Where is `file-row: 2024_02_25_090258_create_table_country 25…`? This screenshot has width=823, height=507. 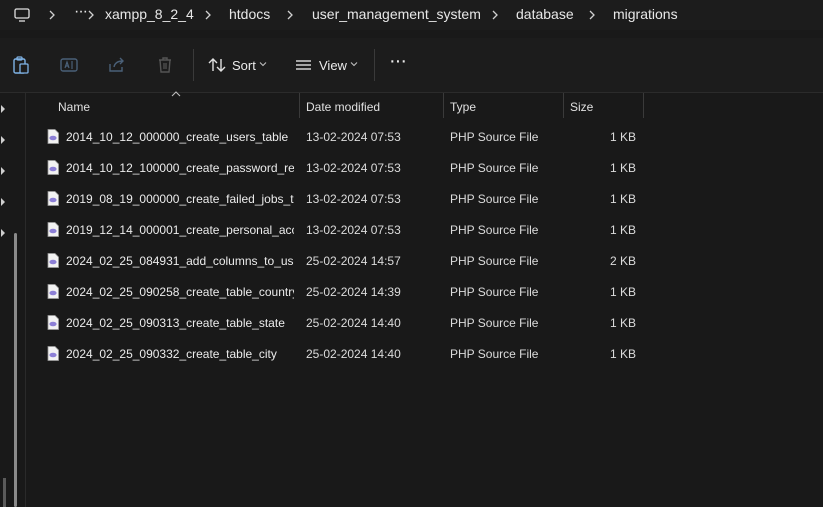
file-row: 2024_02_25_090258_create_table_country 25… is located at coordinates (425, 292).